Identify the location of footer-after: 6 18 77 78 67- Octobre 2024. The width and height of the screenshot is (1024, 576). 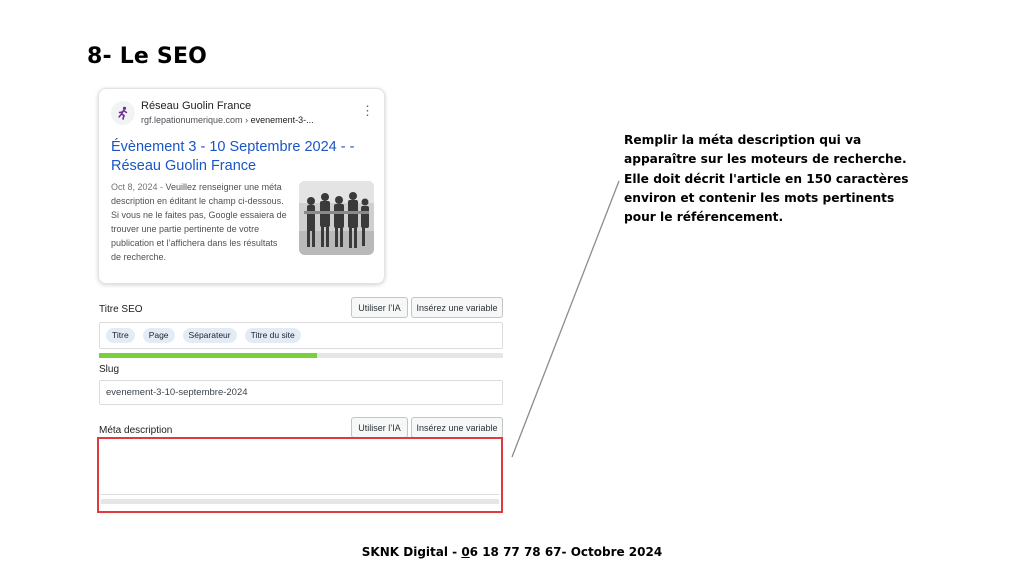
(566, 552).